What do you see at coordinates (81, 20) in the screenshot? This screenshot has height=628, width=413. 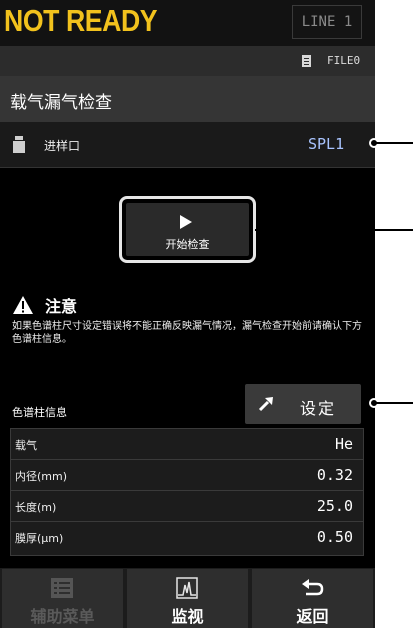 I see `status-text: NOT READY` at bounding box center [81, 20].